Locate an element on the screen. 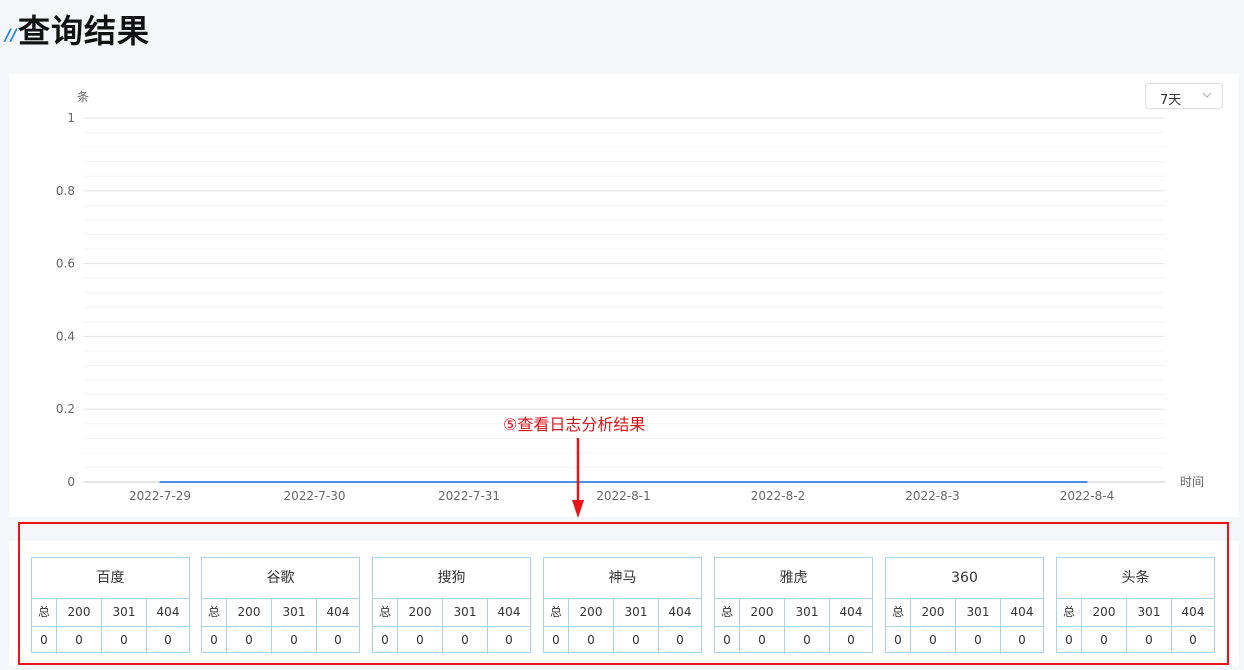 The height and width of the screenshot is (670, 1244). page-title: 查询结果 is located at coordinates (84, 31).